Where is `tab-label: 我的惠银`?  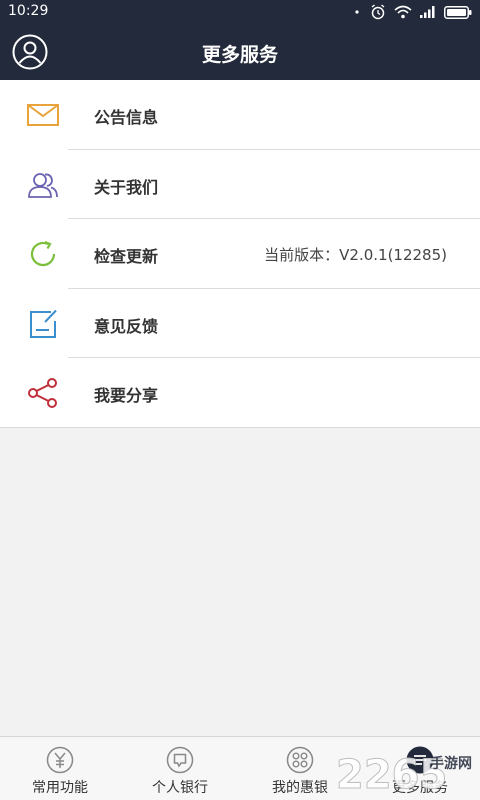 tab-label: 我的惠银 is located at coordinates (300, 788).